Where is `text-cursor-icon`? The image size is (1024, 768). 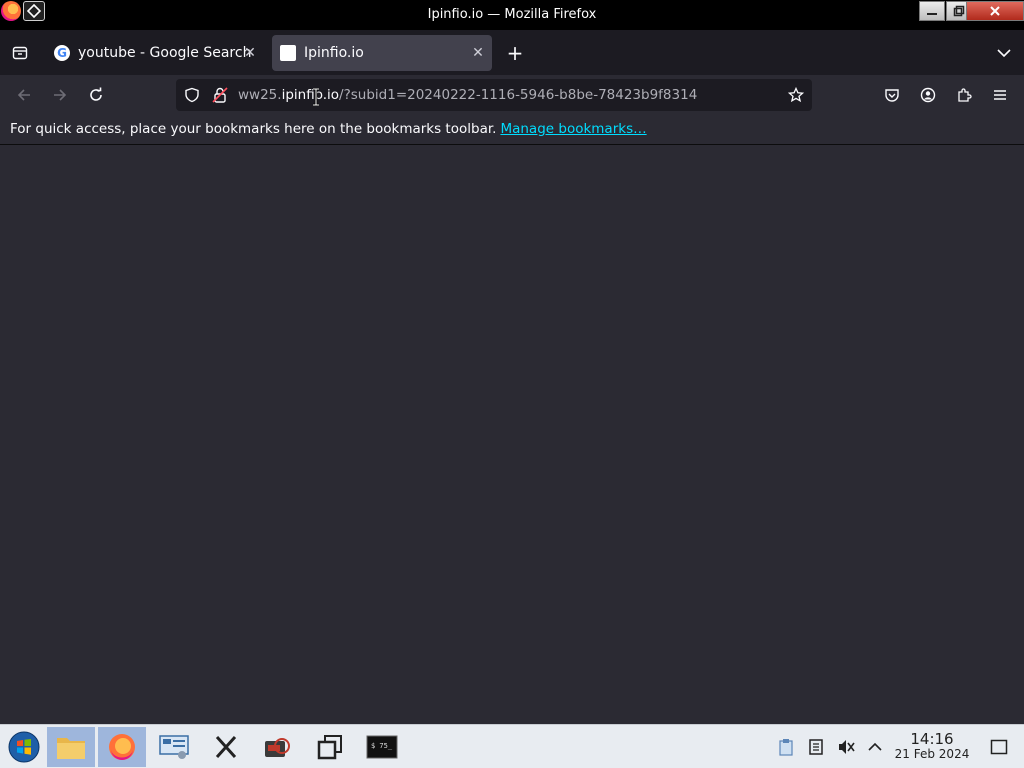 text-cursor-icon is located at coordinates (316, 97).